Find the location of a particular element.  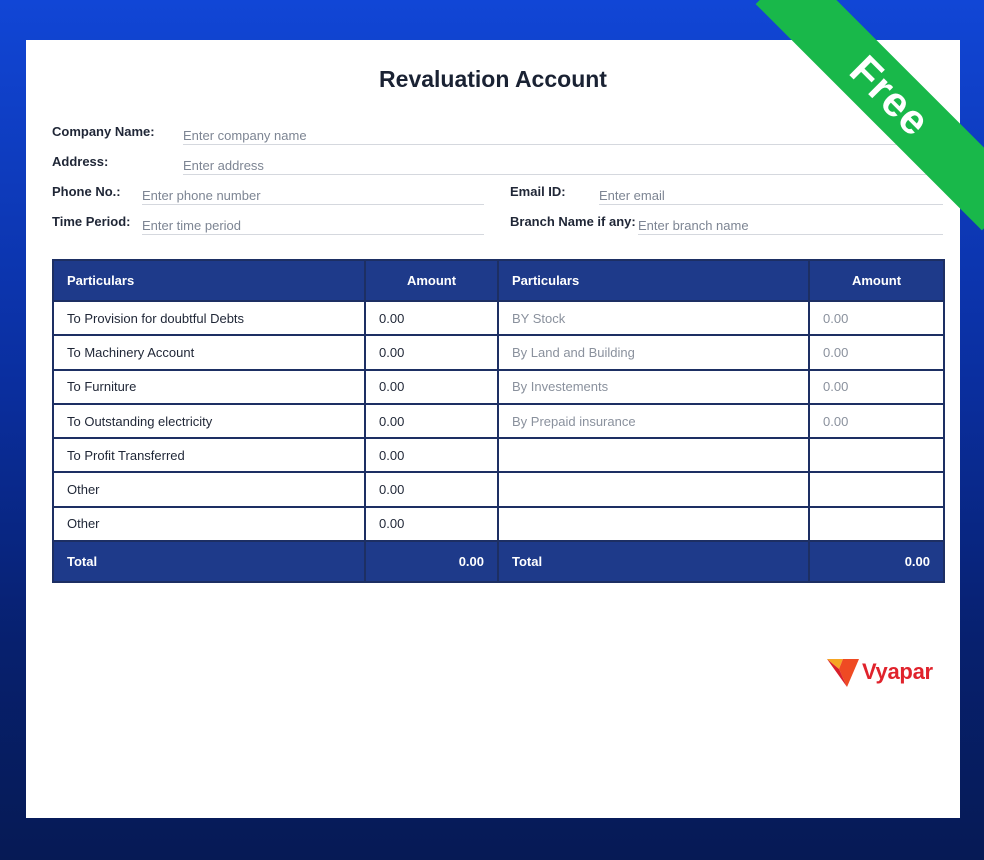

period-label: Time Period: is located at coordinates (91, 221).